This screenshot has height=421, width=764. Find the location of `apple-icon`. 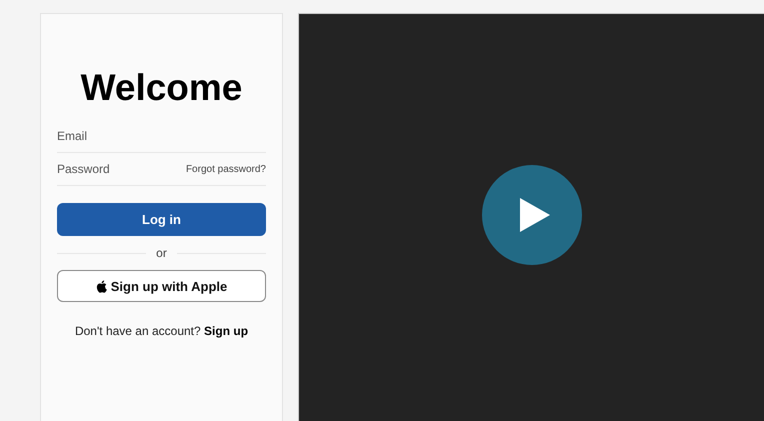

apple-icon is located at coordinates (101, 286).